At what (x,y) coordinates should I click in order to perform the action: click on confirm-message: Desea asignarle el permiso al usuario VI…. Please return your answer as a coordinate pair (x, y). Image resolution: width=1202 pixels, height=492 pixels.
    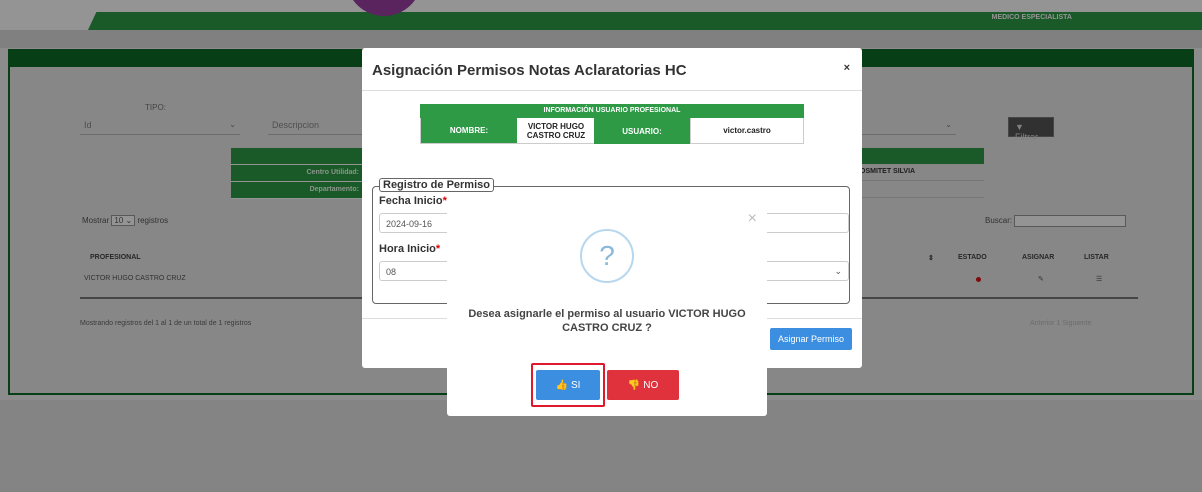
    Looking at the image, I should click on (607, 321).